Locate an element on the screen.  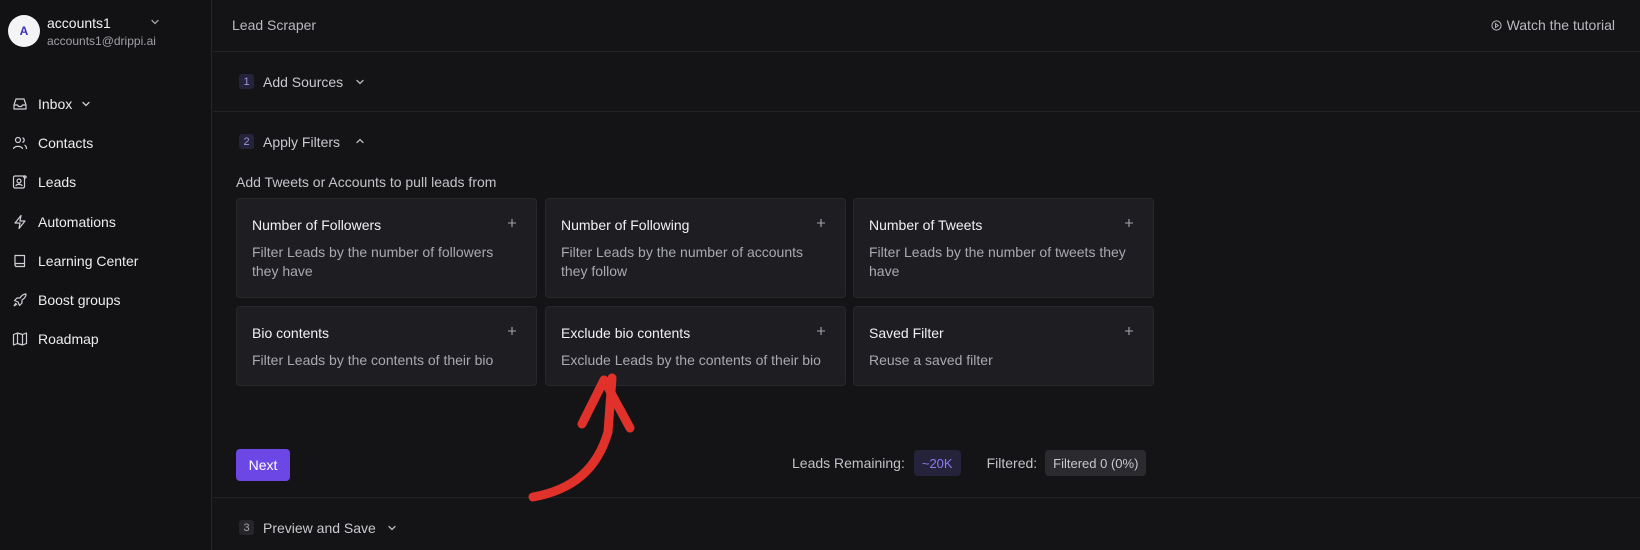
card-title: Number of Following is located at coordinates (625, 225).